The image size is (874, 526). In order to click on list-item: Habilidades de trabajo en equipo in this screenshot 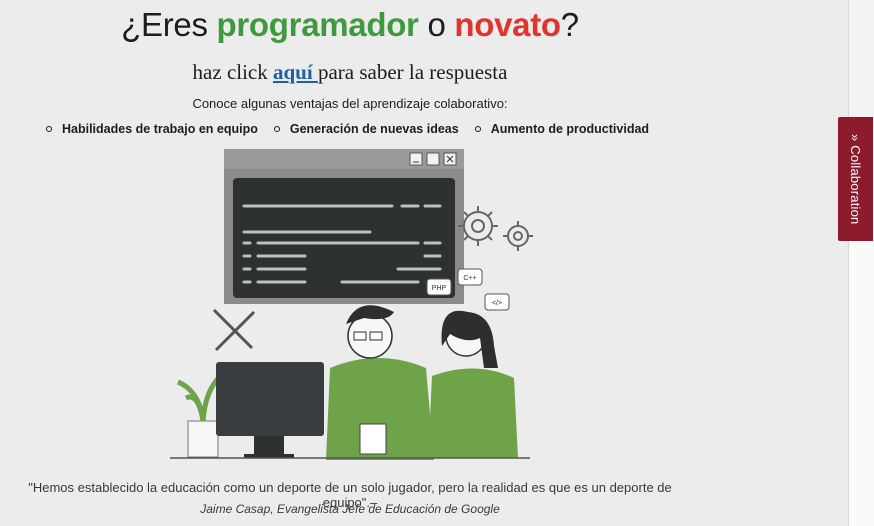, I will do `click(152, 129)`.